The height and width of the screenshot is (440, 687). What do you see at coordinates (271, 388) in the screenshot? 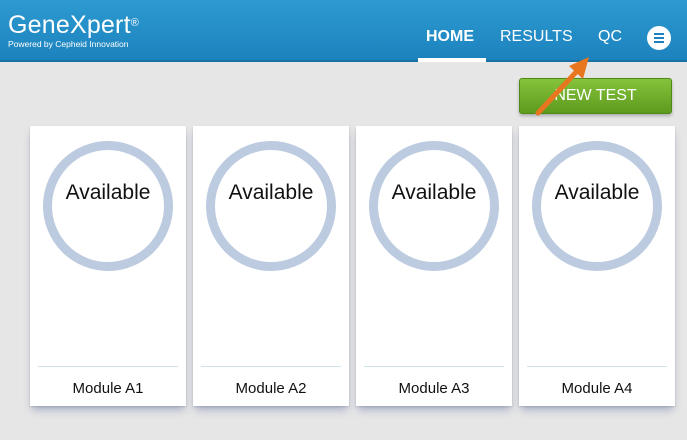
I see `module-name: Module A2` at bounding box center [271, 388].